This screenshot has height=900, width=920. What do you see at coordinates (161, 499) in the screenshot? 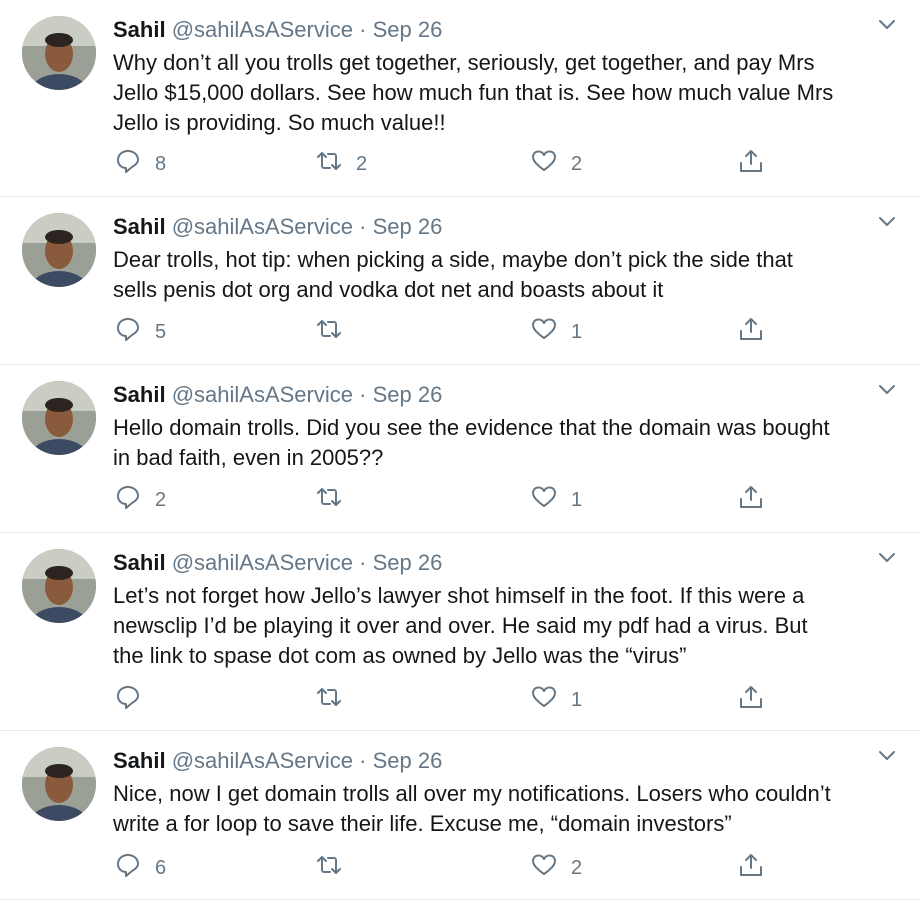
I see `reply-count: 2` at bounding box center [161, 499].